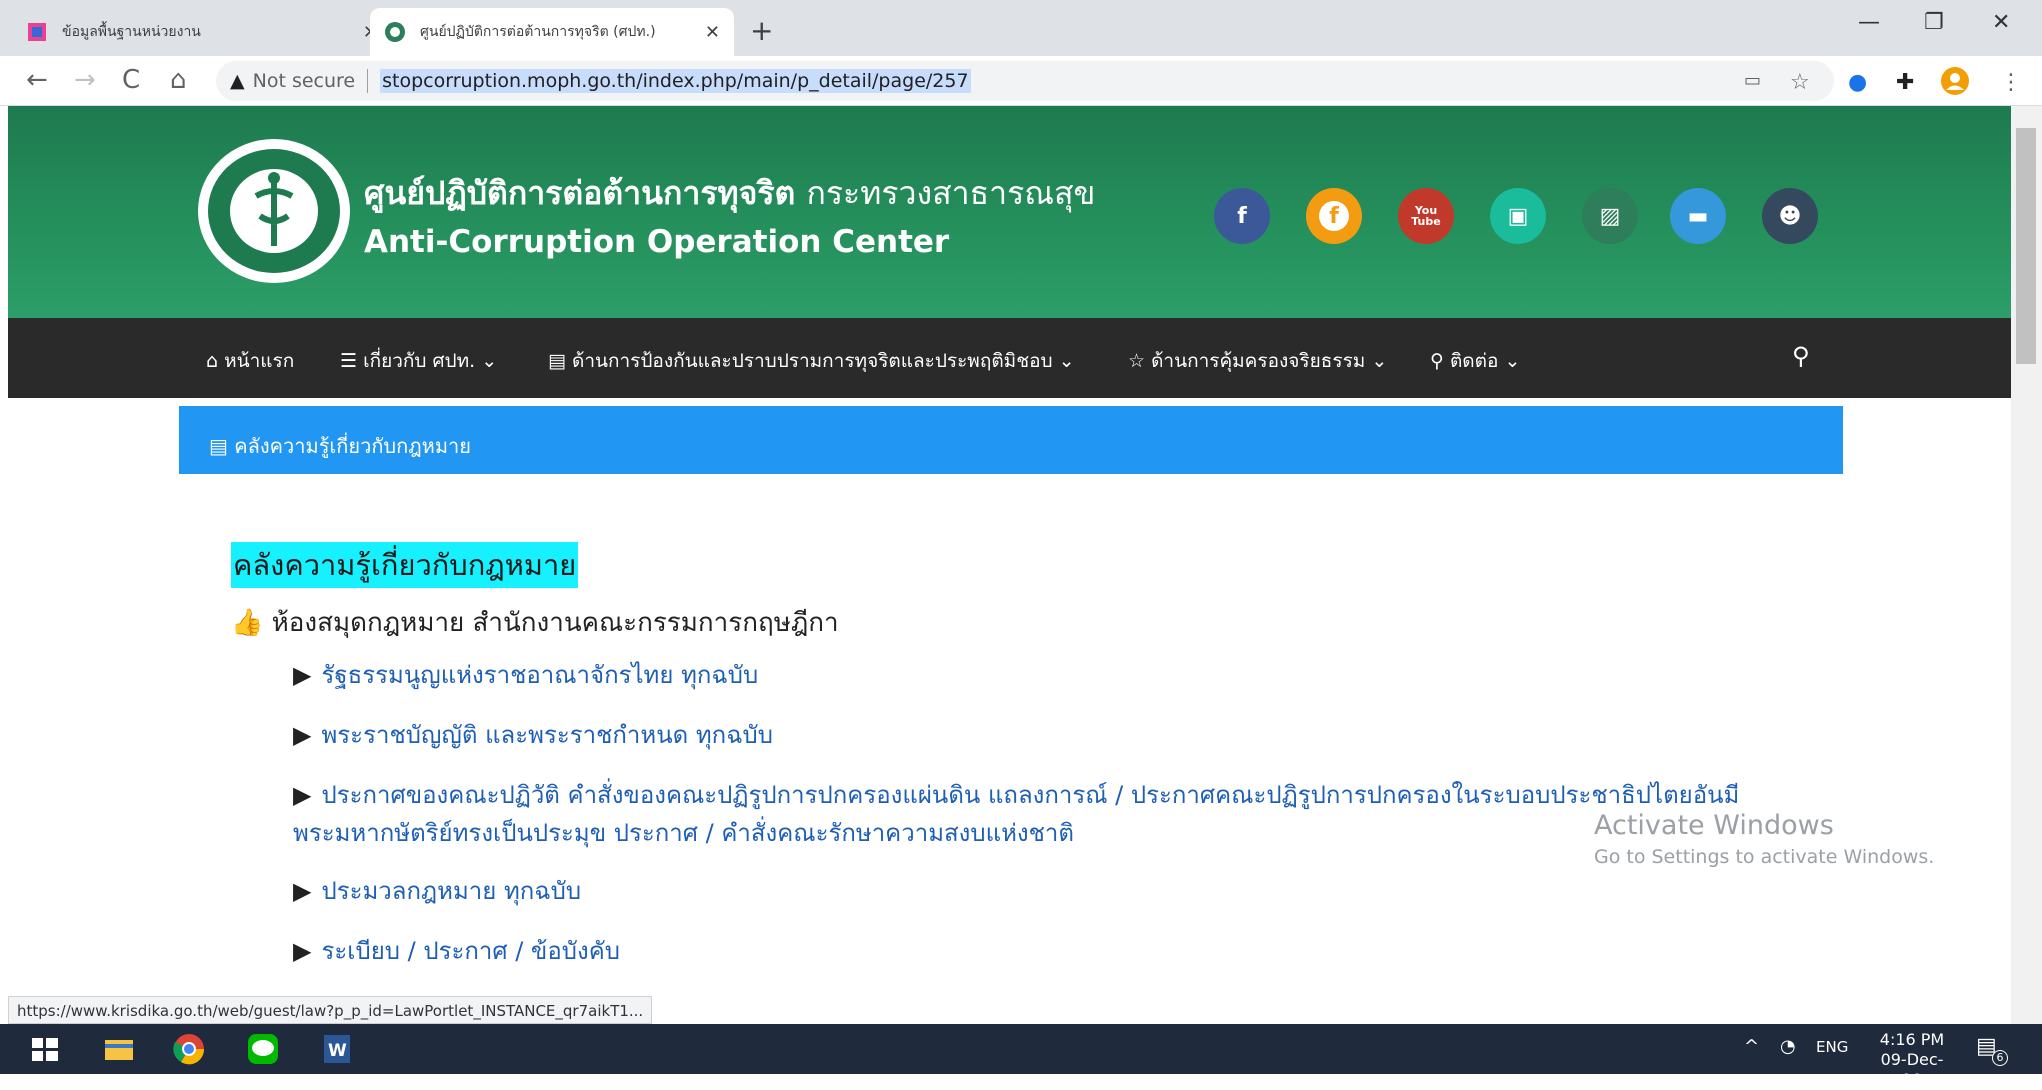  What do you see at coordinates (1764, 857) in the screenshot?
I see `activation-watermark-text: Go to Settings to activate Windows.` at bounding box center [1764, 857].